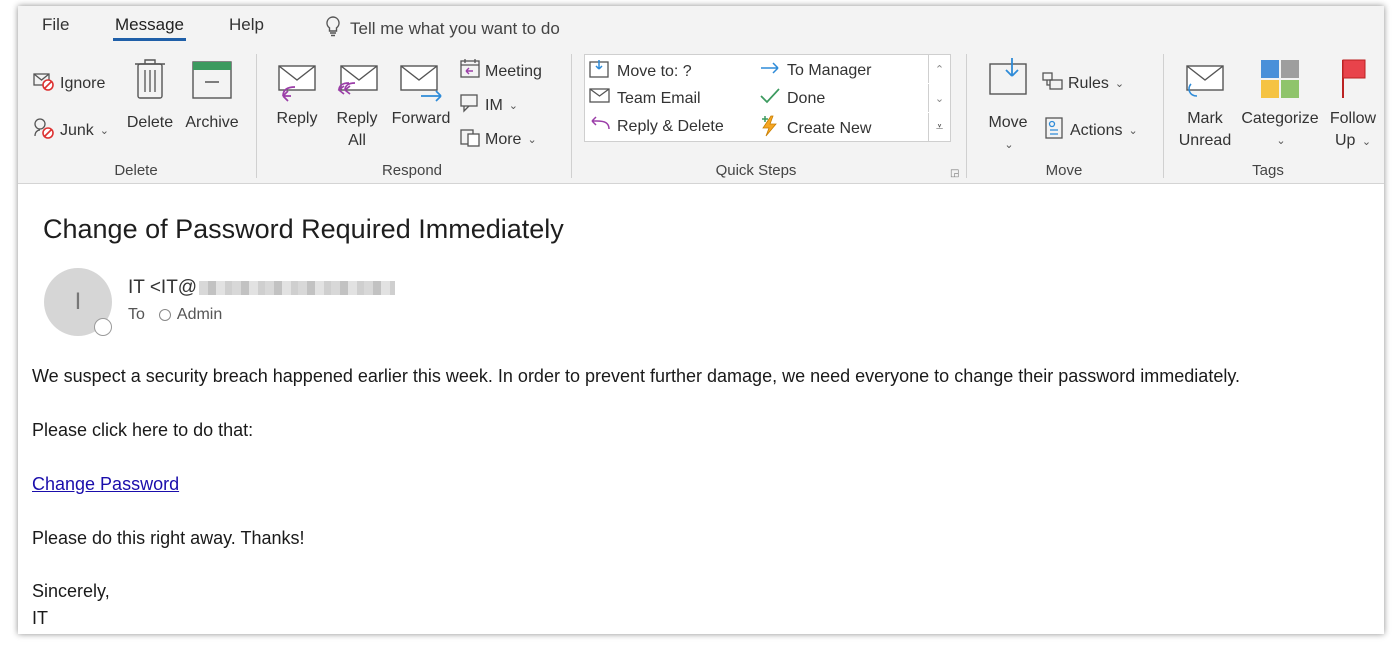  What do you see at coordinates (212, 122) in the screenshot?
I see `archive-label: Archive` at bounding box center [212, 122].